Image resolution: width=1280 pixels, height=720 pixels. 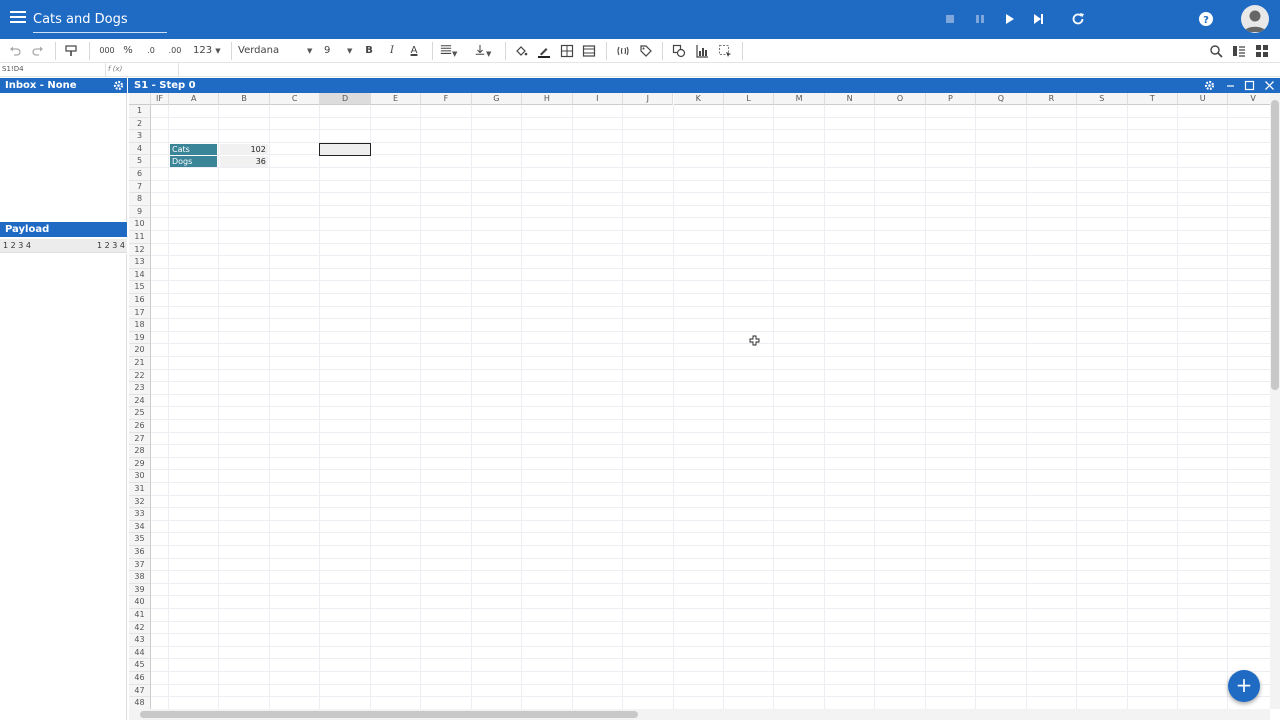 What do you see at coordinates (18, 18) in the screenshot?
I see `menu-icon` at bounding box center [18, 18].